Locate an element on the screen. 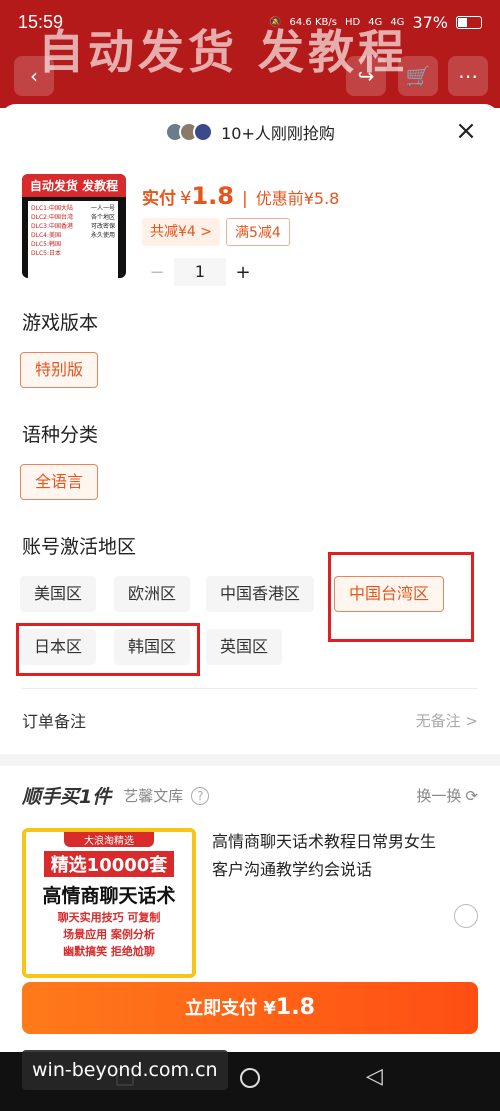 The width and height of the screenshot is (500, 1111). thumb-feature: 各个地区 is located at coordinates (102, 217).